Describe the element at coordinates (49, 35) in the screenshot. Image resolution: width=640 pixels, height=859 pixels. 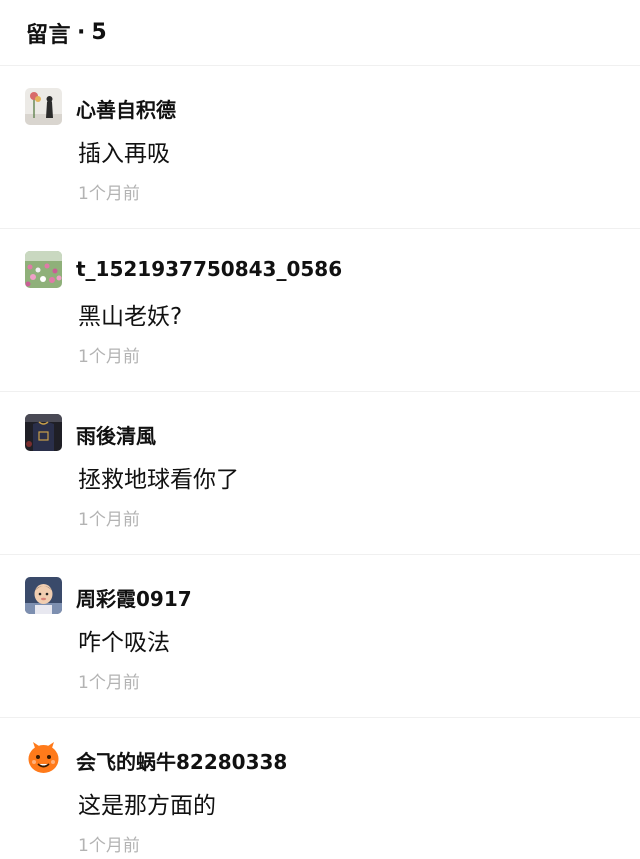
I see `comments-title: 留言` at that location.